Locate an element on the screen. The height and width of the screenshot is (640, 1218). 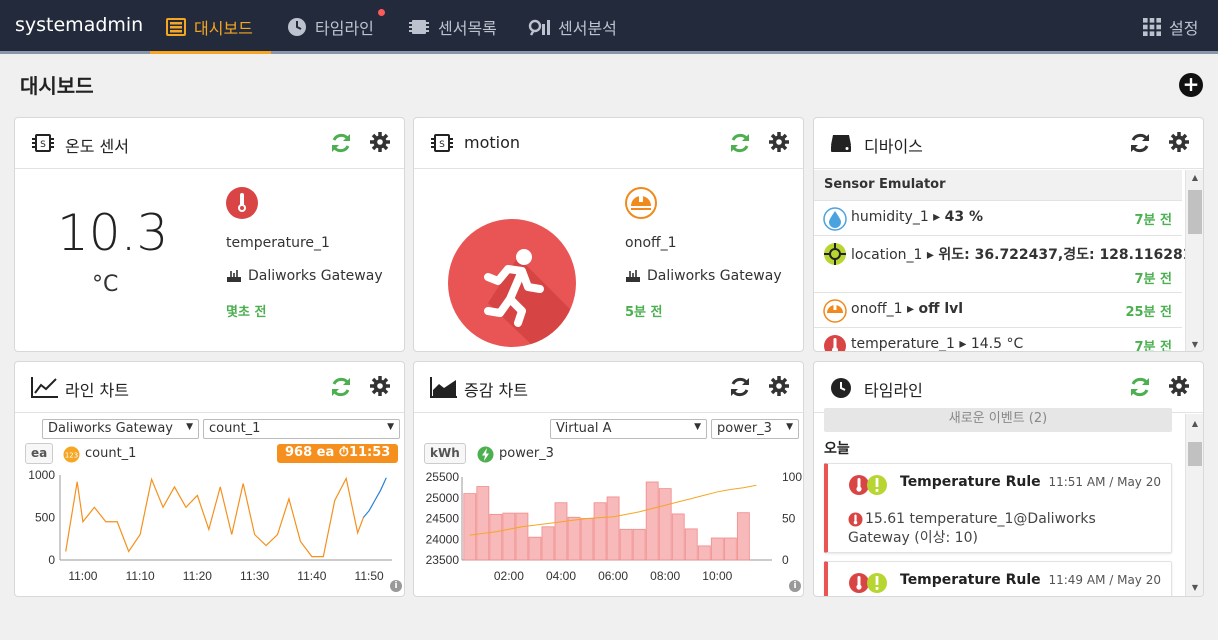
nav-timeline-label: 타임라인 is located at coordinates (344, 28).